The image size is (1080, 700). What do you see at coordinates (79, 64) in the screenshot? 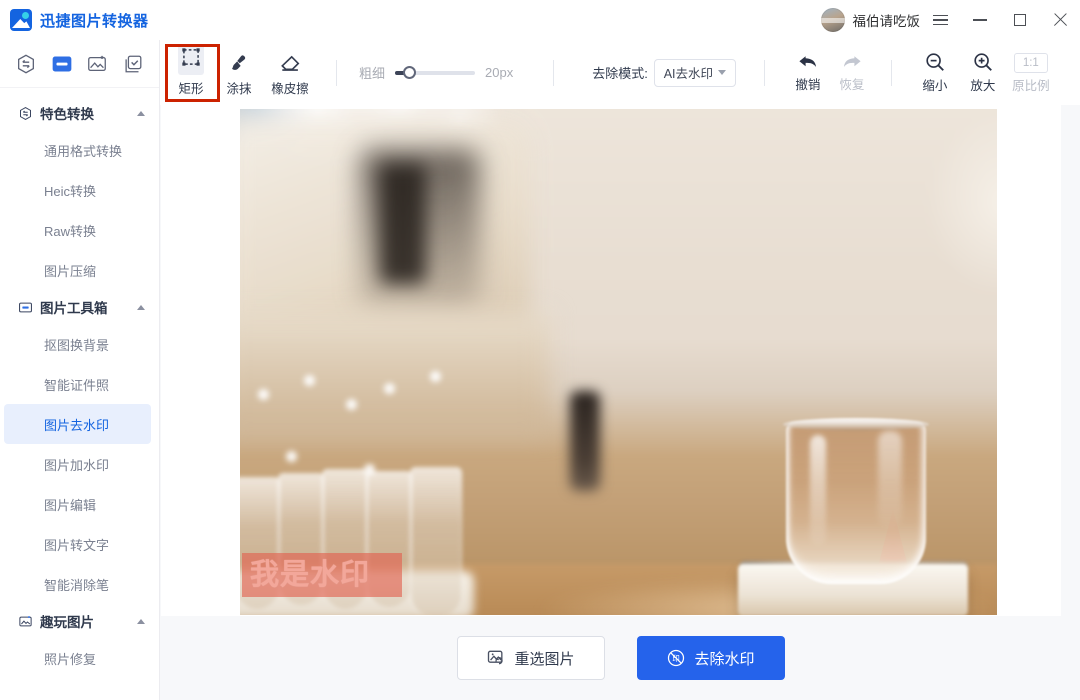
I see `sidebar-icon-row` at bounding box center [79, 64].